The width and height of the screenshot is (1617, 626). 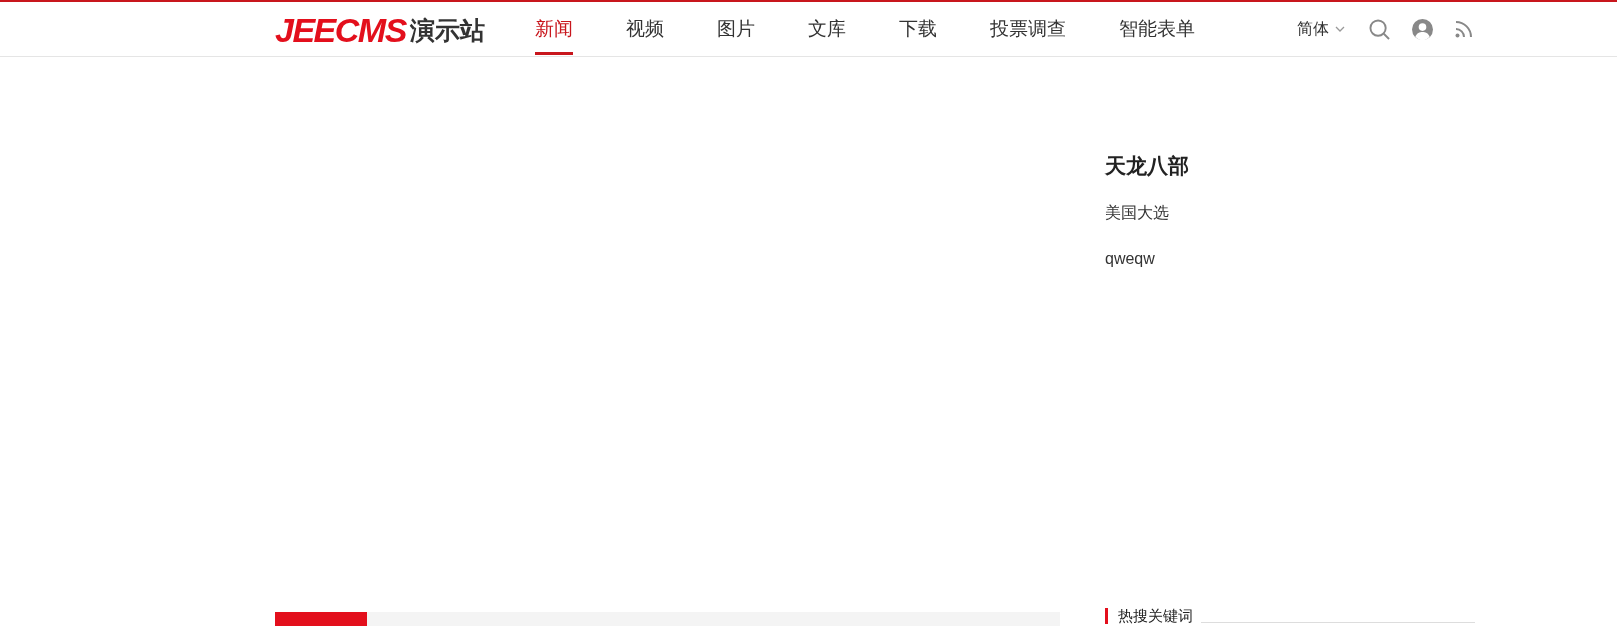 What do you see at coordinates (1321, 29) in the screenshot?
I see `language-dropdown: 简体` at bounding box center [1321, 29].